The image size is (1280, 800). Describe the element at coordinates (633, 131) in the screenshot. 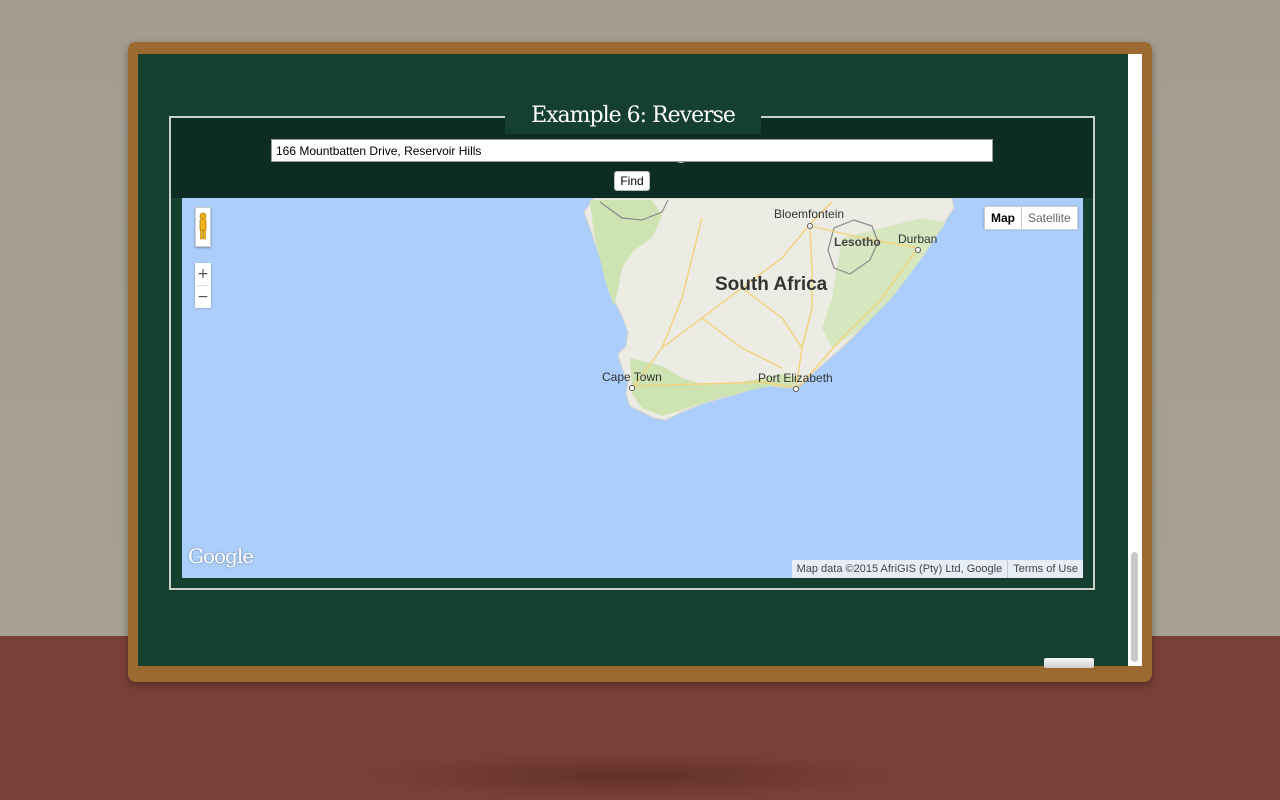

I see `page-title: Example 6: Reverse Geocoding` at that location.